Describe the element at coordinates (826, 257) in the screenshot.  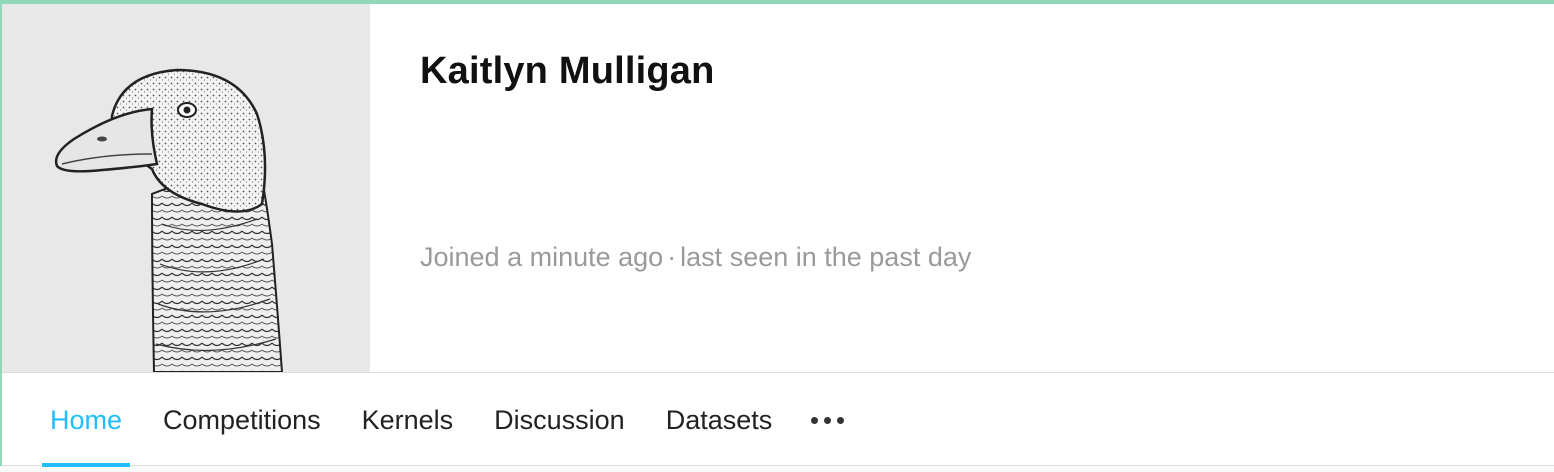
I see `last-seen-text: last seen in the past day` at that location.